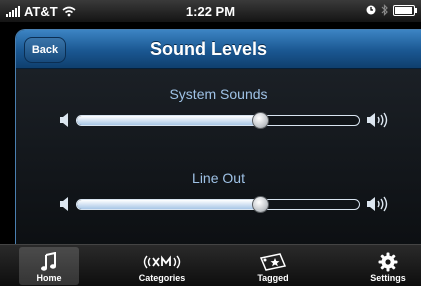 The width and height of the screenshot is (421, 286). Describe the element at coordinates (162, 278) in the screenshot. I see `tab-categories-label: Categories` at that location.